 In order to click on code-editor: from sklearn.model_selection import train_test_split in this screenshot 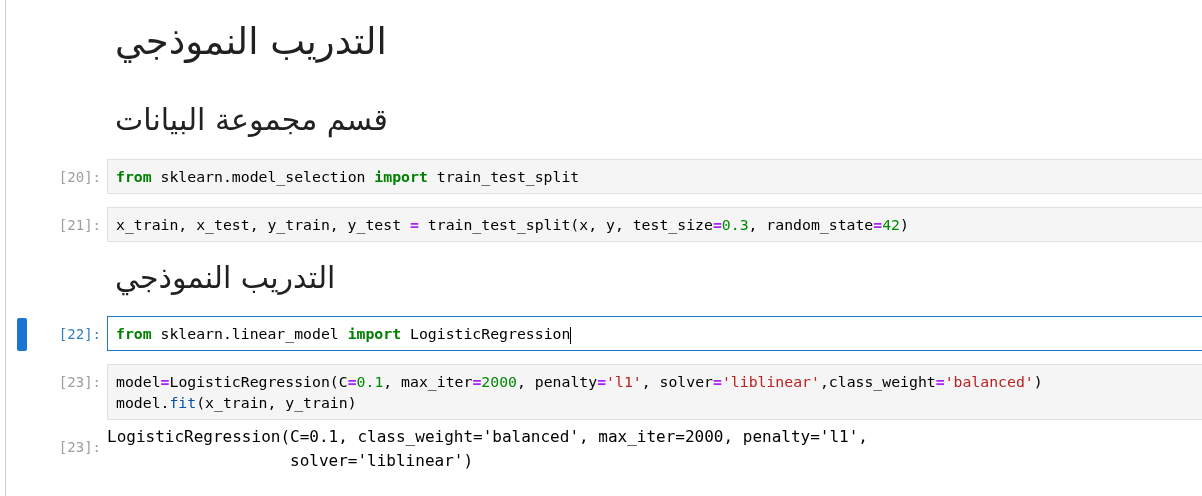, I will do `click(654, 176)`.